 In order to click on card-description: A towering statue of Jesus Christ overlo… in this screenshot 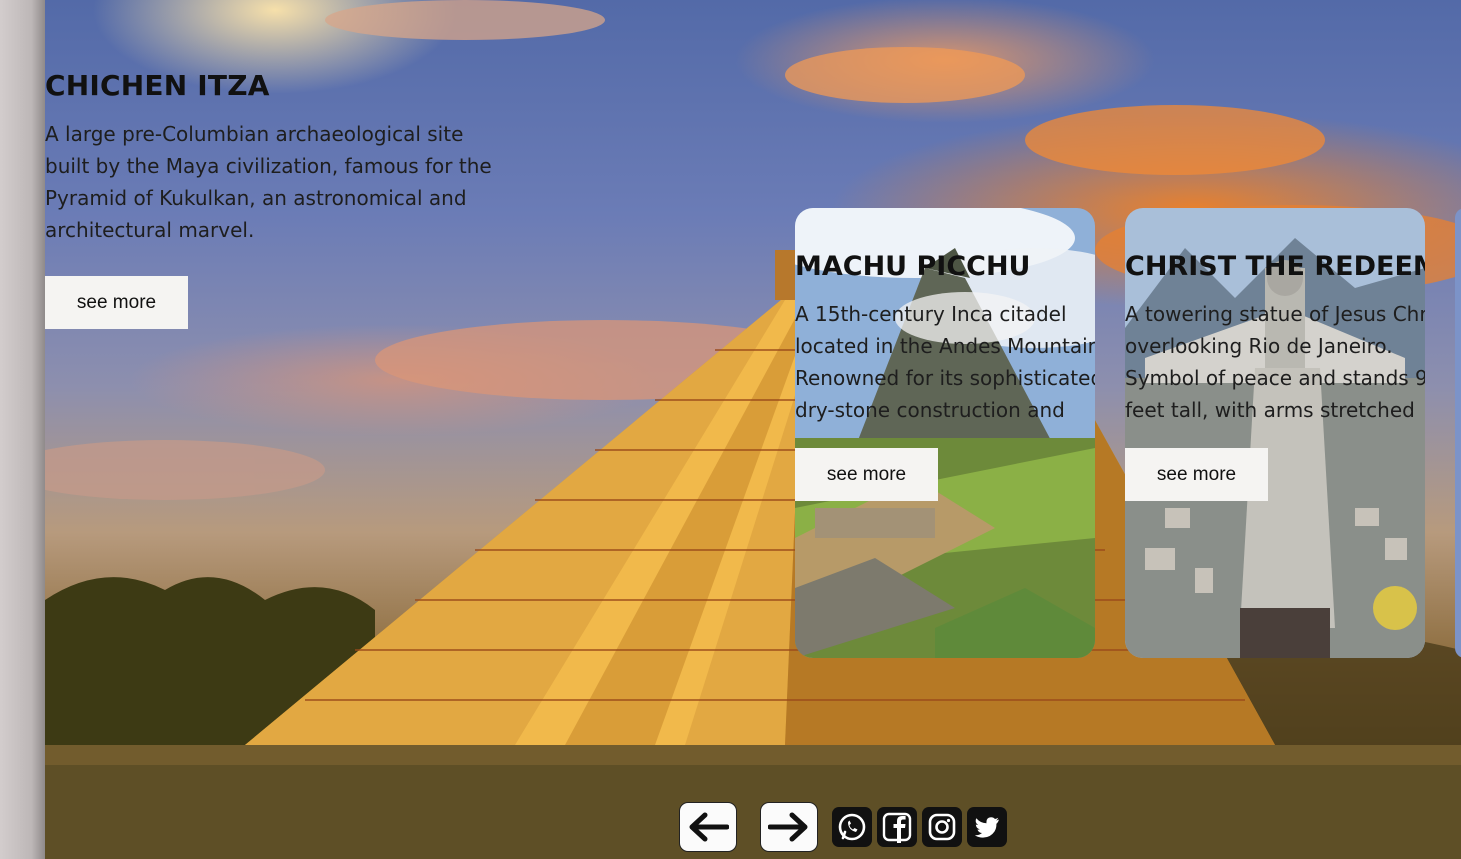, I will do `click(1275, 362)`.